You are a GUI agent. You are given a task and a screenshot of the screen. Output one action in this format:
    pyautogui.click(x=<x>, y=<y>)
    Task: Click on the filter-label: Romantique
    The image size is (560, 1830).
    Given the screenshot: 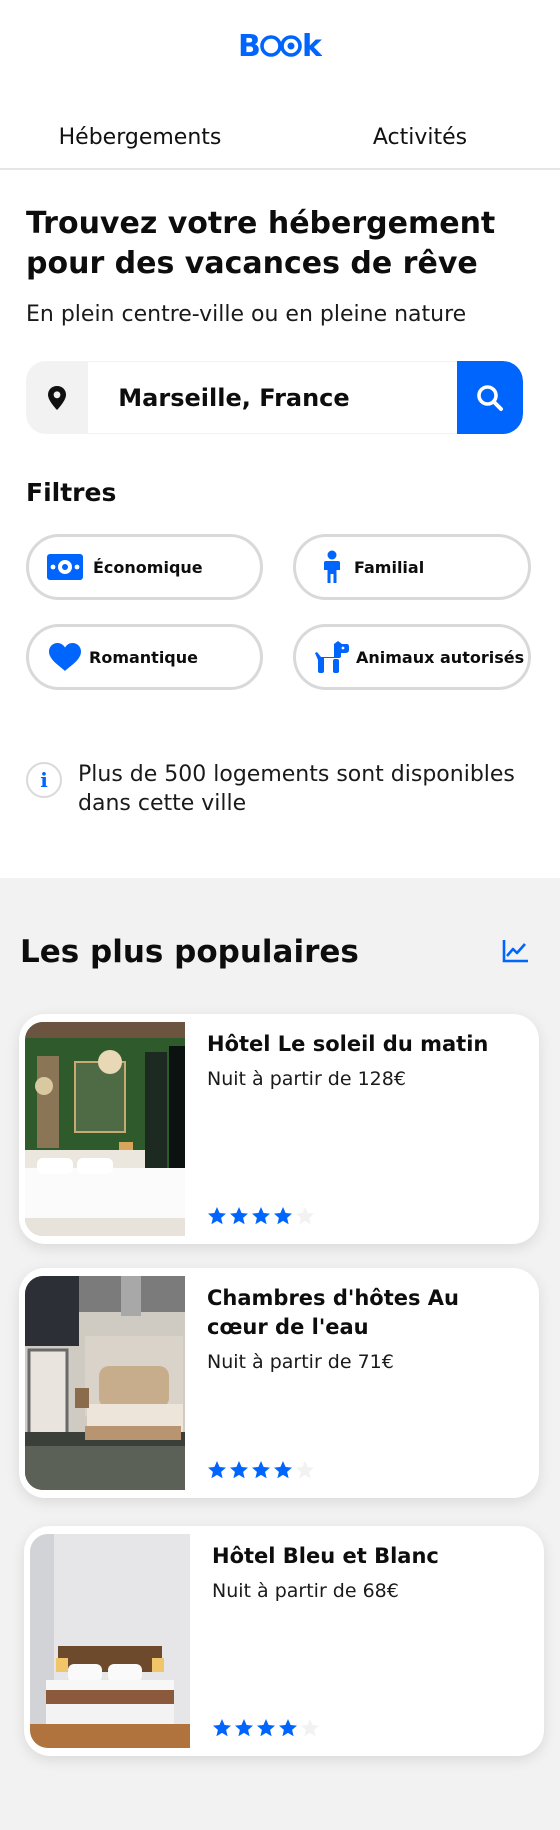 What is the action you would take?
    pyautogui.click(x=143, y=657)
    